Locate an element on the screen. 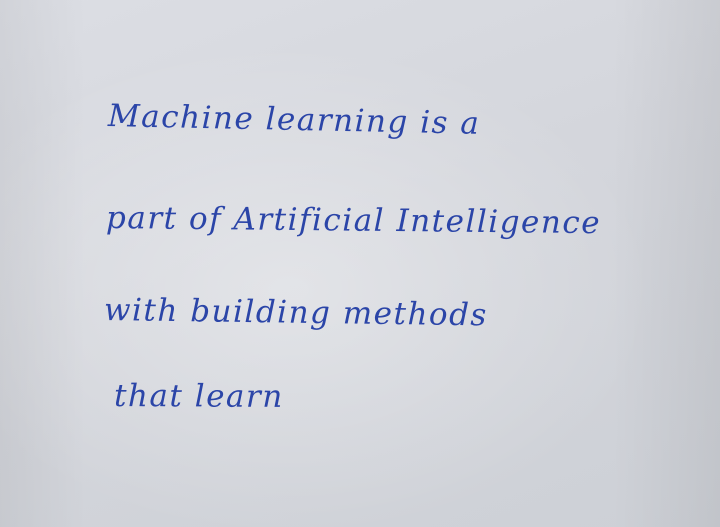  handwritten-line-3: with building methods is located at coordinates (296, 313).